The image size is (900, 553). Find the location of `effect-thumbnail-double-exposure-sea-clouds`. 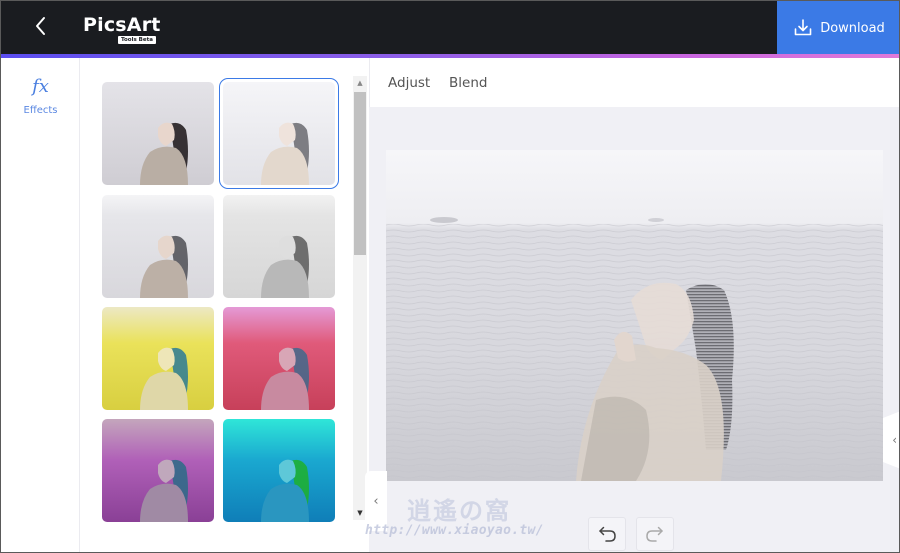

effect-thumbnail-double-exposure-sea-clouds is located at coordinates (158, 246).